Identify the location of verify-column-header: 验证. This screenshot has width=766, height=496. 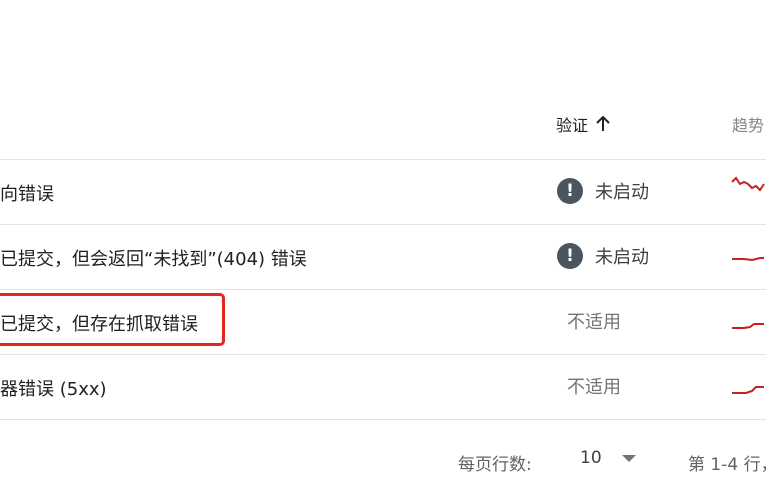
(583, 124).